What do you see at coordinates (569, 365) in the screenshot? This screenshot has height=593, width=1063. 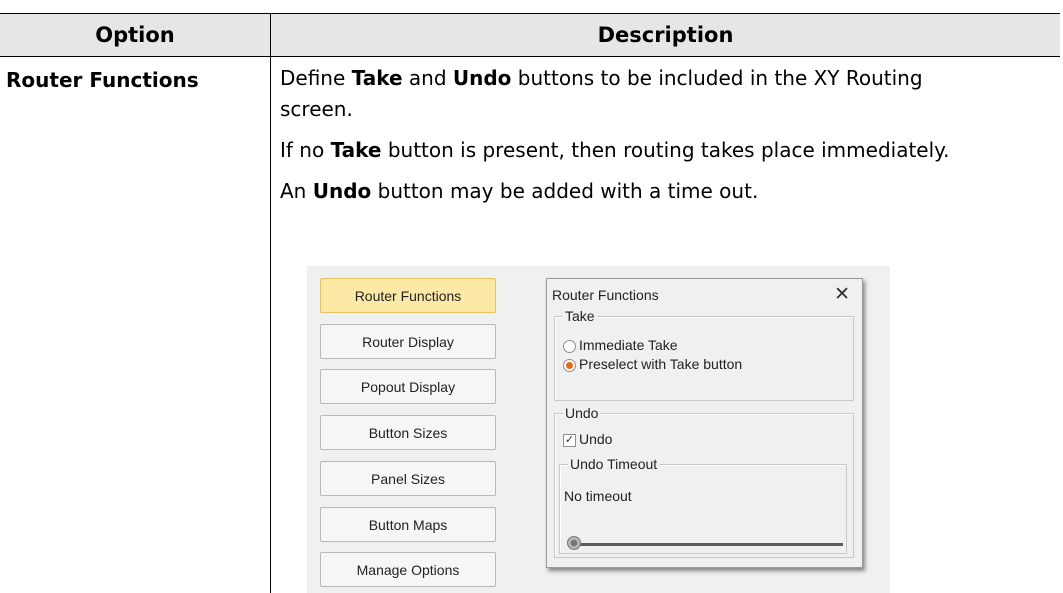 I see `preselect-take-radio` at bounding box center [569, 365].